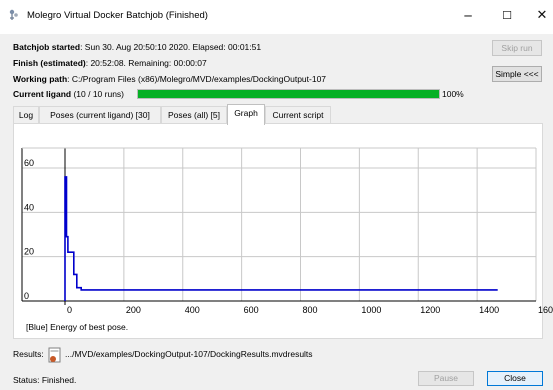  Describe the element at coordinates (69, 310) in the screenshot. I see `x-tick-label: 0` at that location.